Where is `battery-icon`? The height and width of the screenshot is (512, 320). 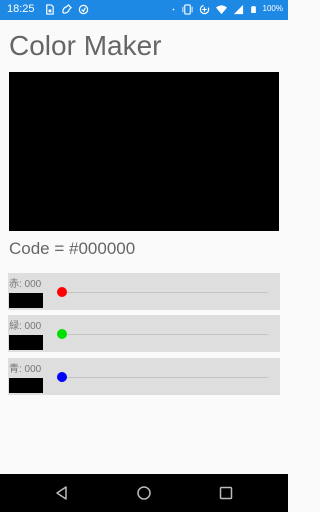 battery-icon is located at coordinates (253, 9).